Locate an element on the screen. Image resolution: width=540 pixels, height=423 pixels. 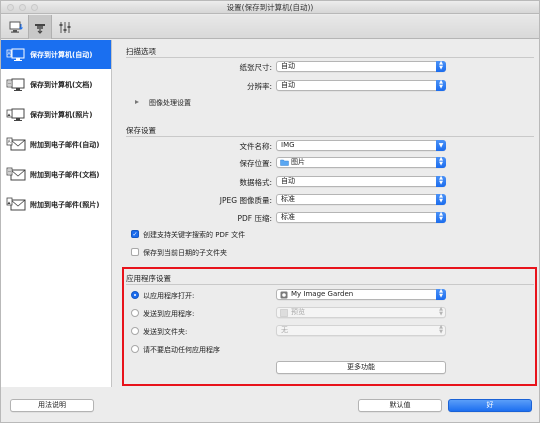
scan-to-pc-icon is located at coordinates (16, 27).